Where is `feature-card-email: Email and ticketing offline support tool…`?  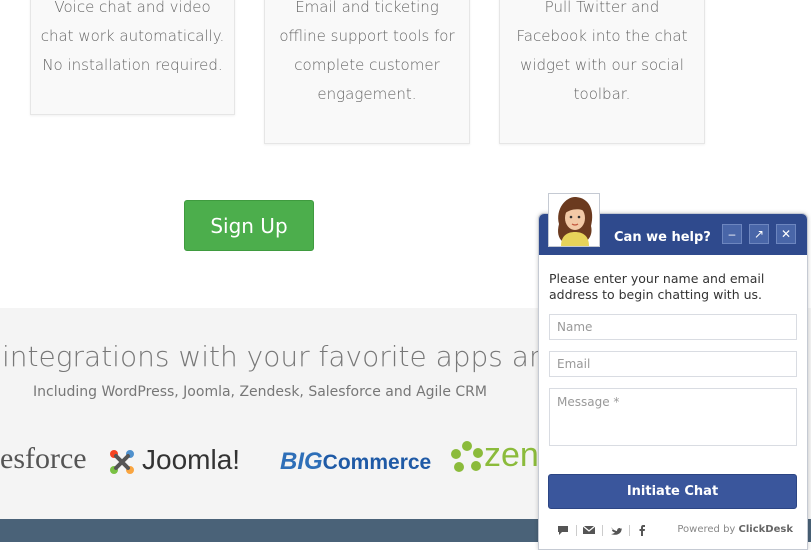
feature-card-email: Email and ticketing offline support tool… is located at coordinates (367, 72).